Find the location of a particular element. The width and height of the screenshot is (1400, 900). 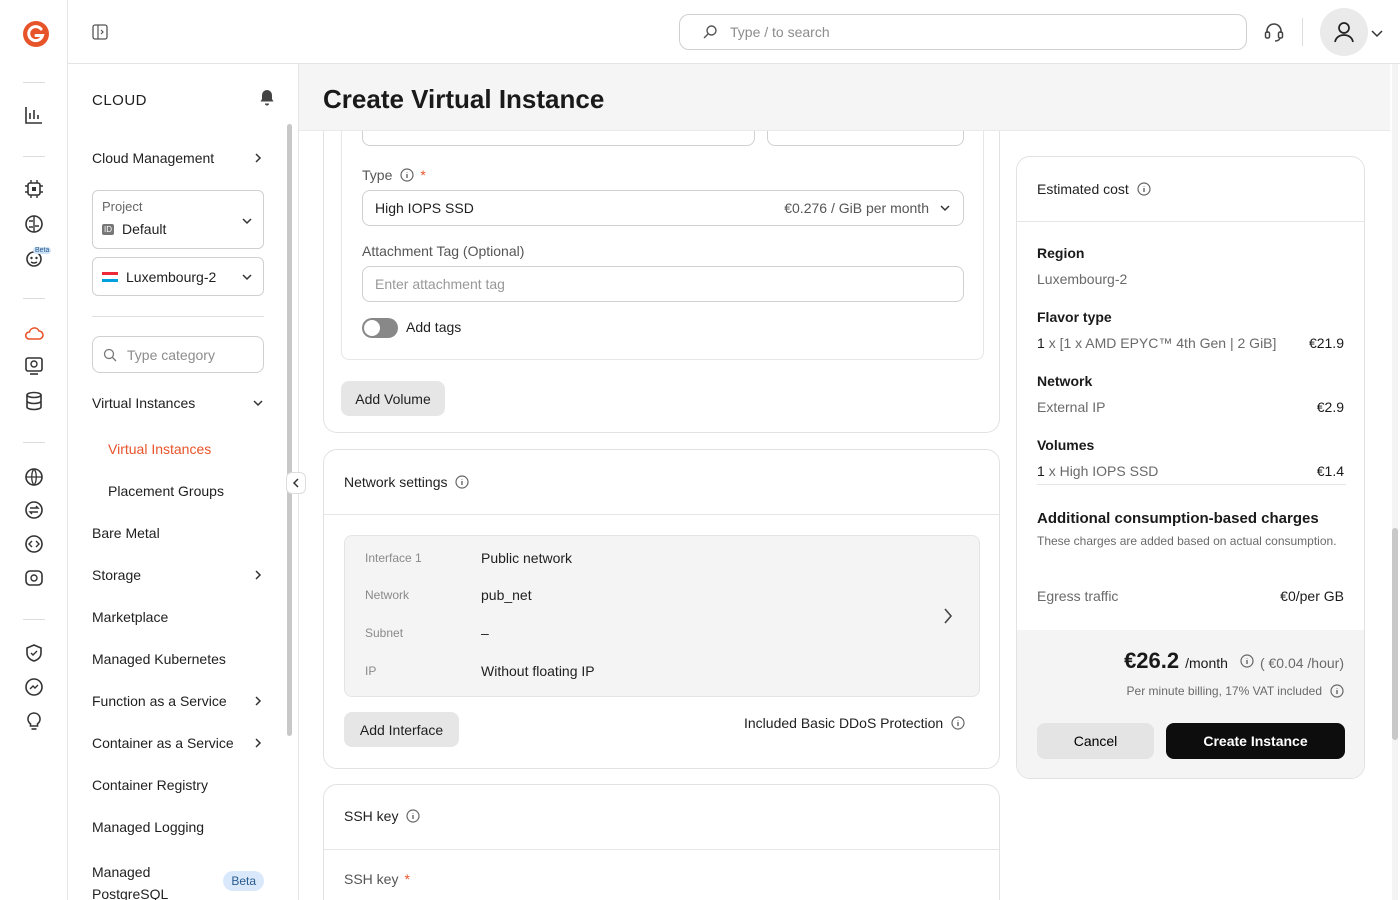

attachment-tag-label: Attachment Tag (Optional) is located at coordinates (443, 251).